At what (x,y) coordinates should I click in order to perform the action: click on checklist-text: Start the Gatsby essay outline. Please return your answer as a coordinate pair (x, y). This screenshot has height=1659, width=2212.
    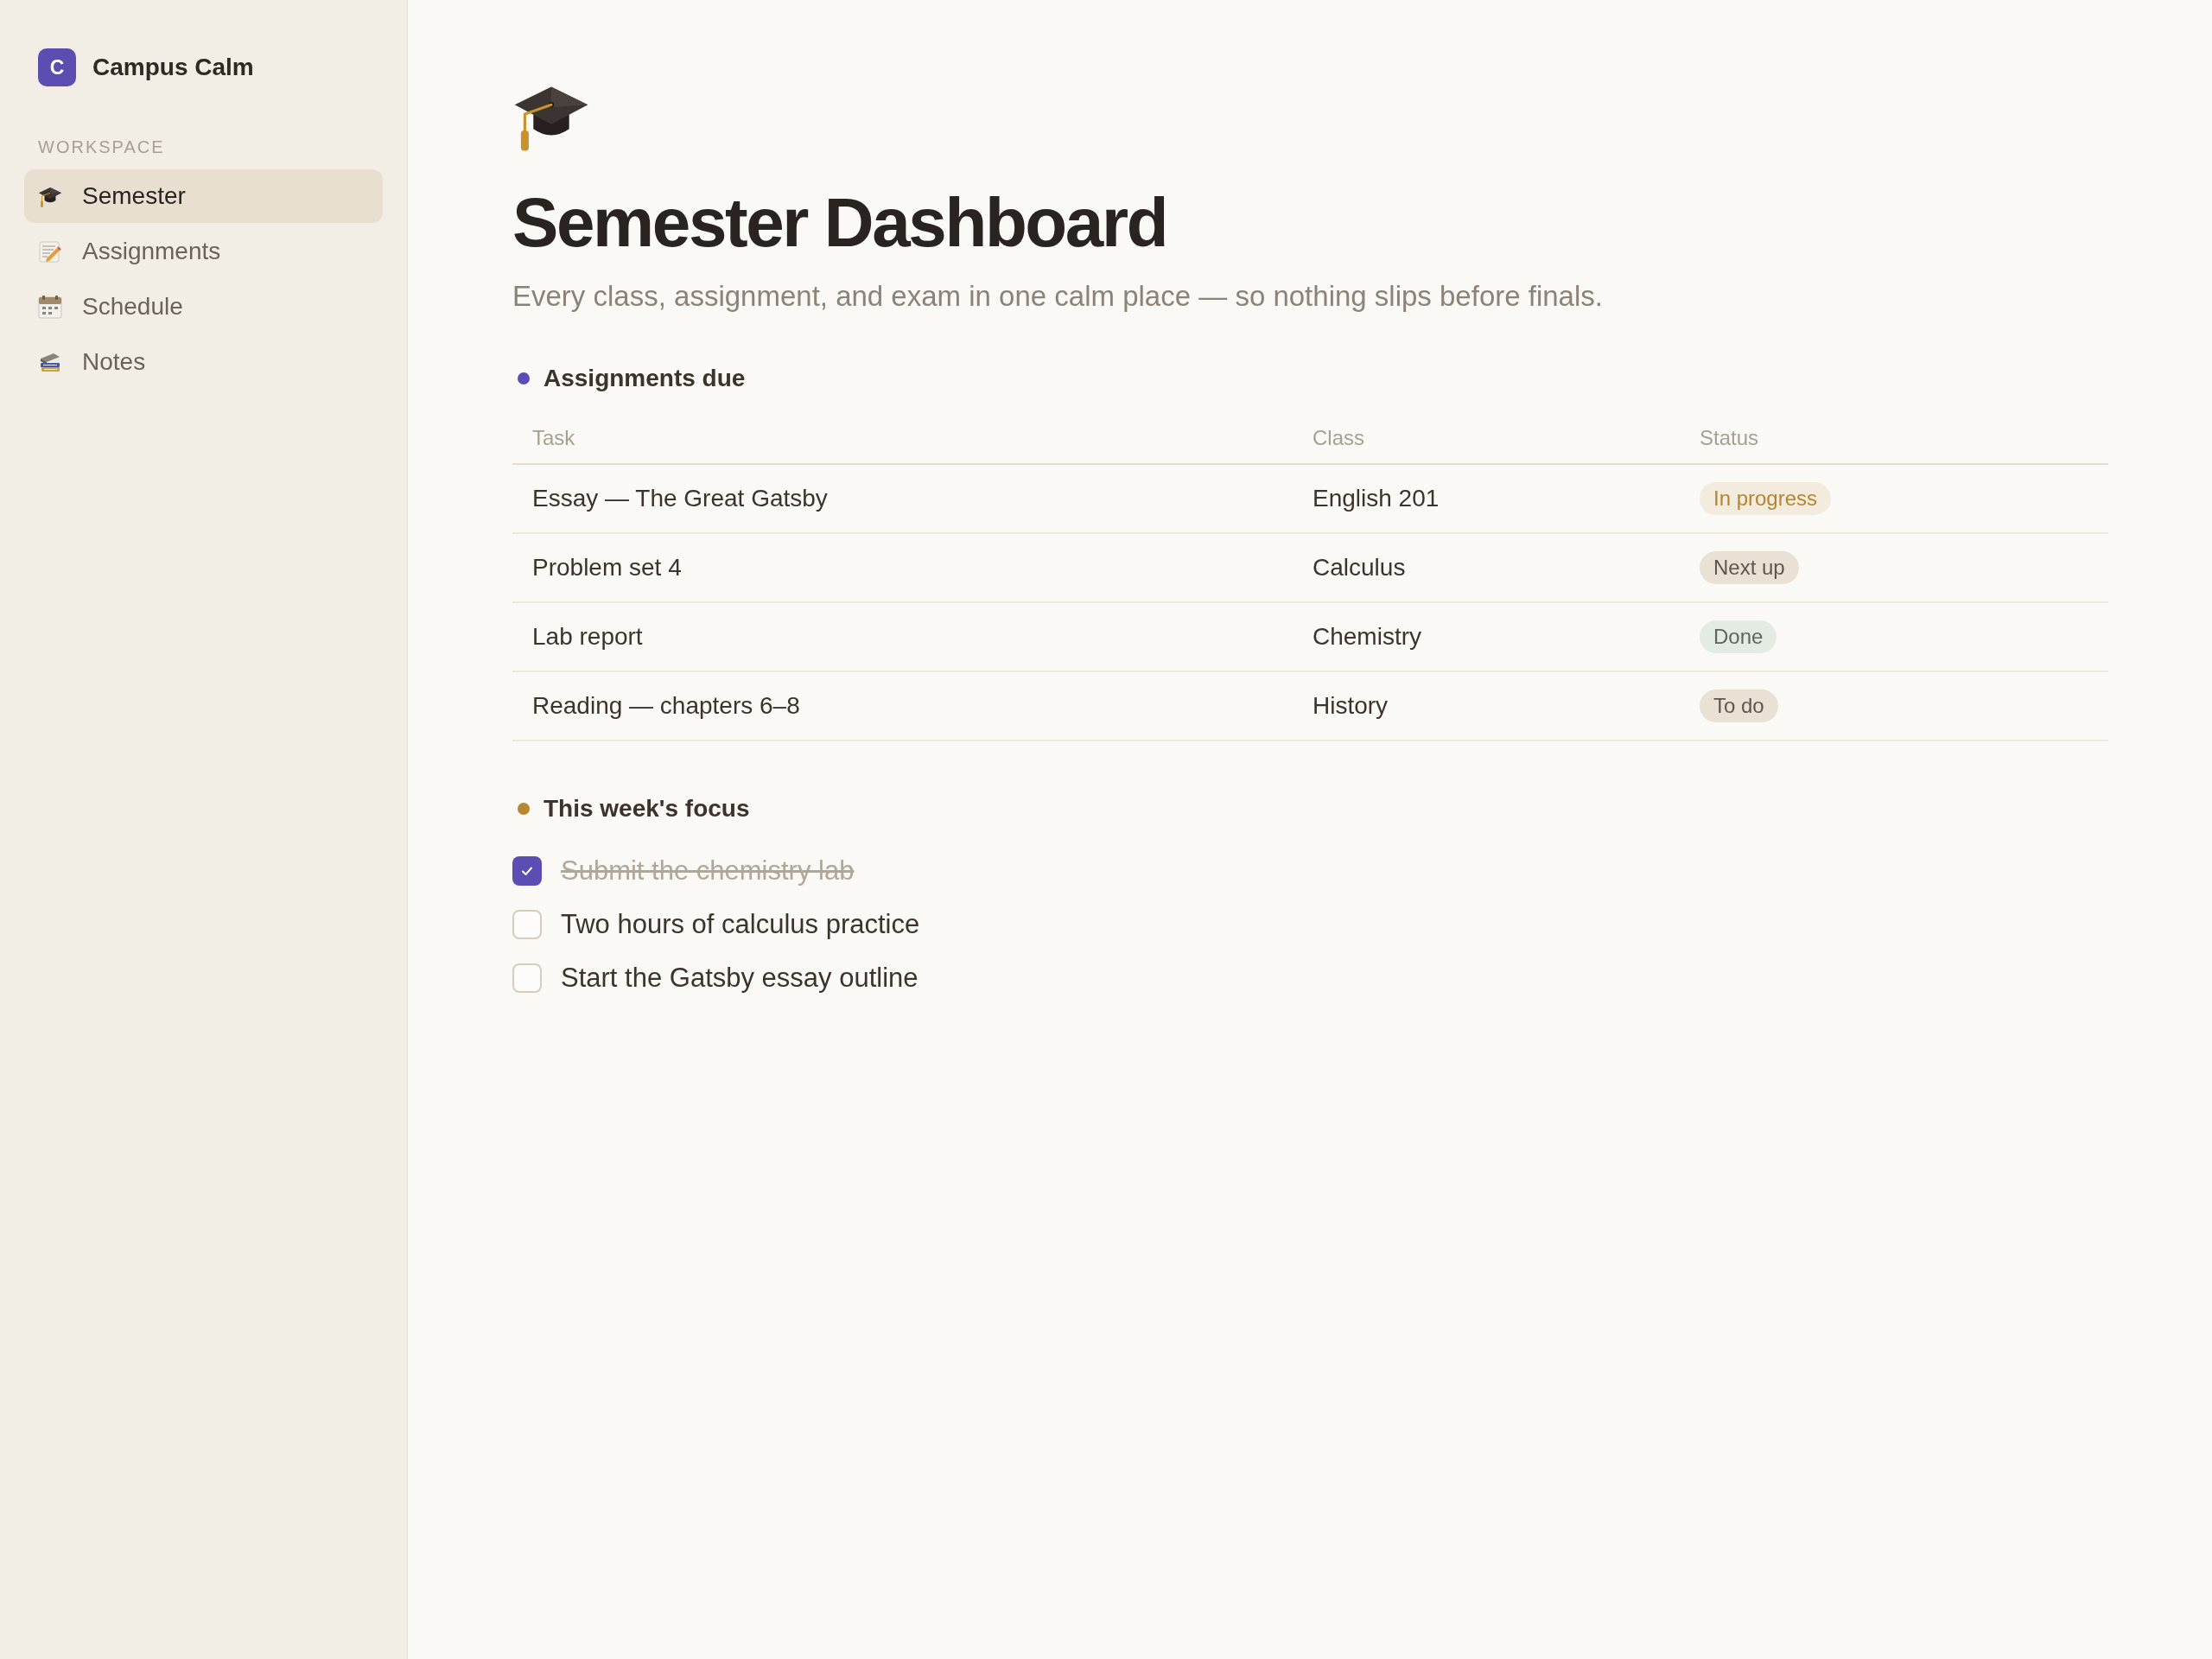
    Looking at the image, I should click on (739, 978).